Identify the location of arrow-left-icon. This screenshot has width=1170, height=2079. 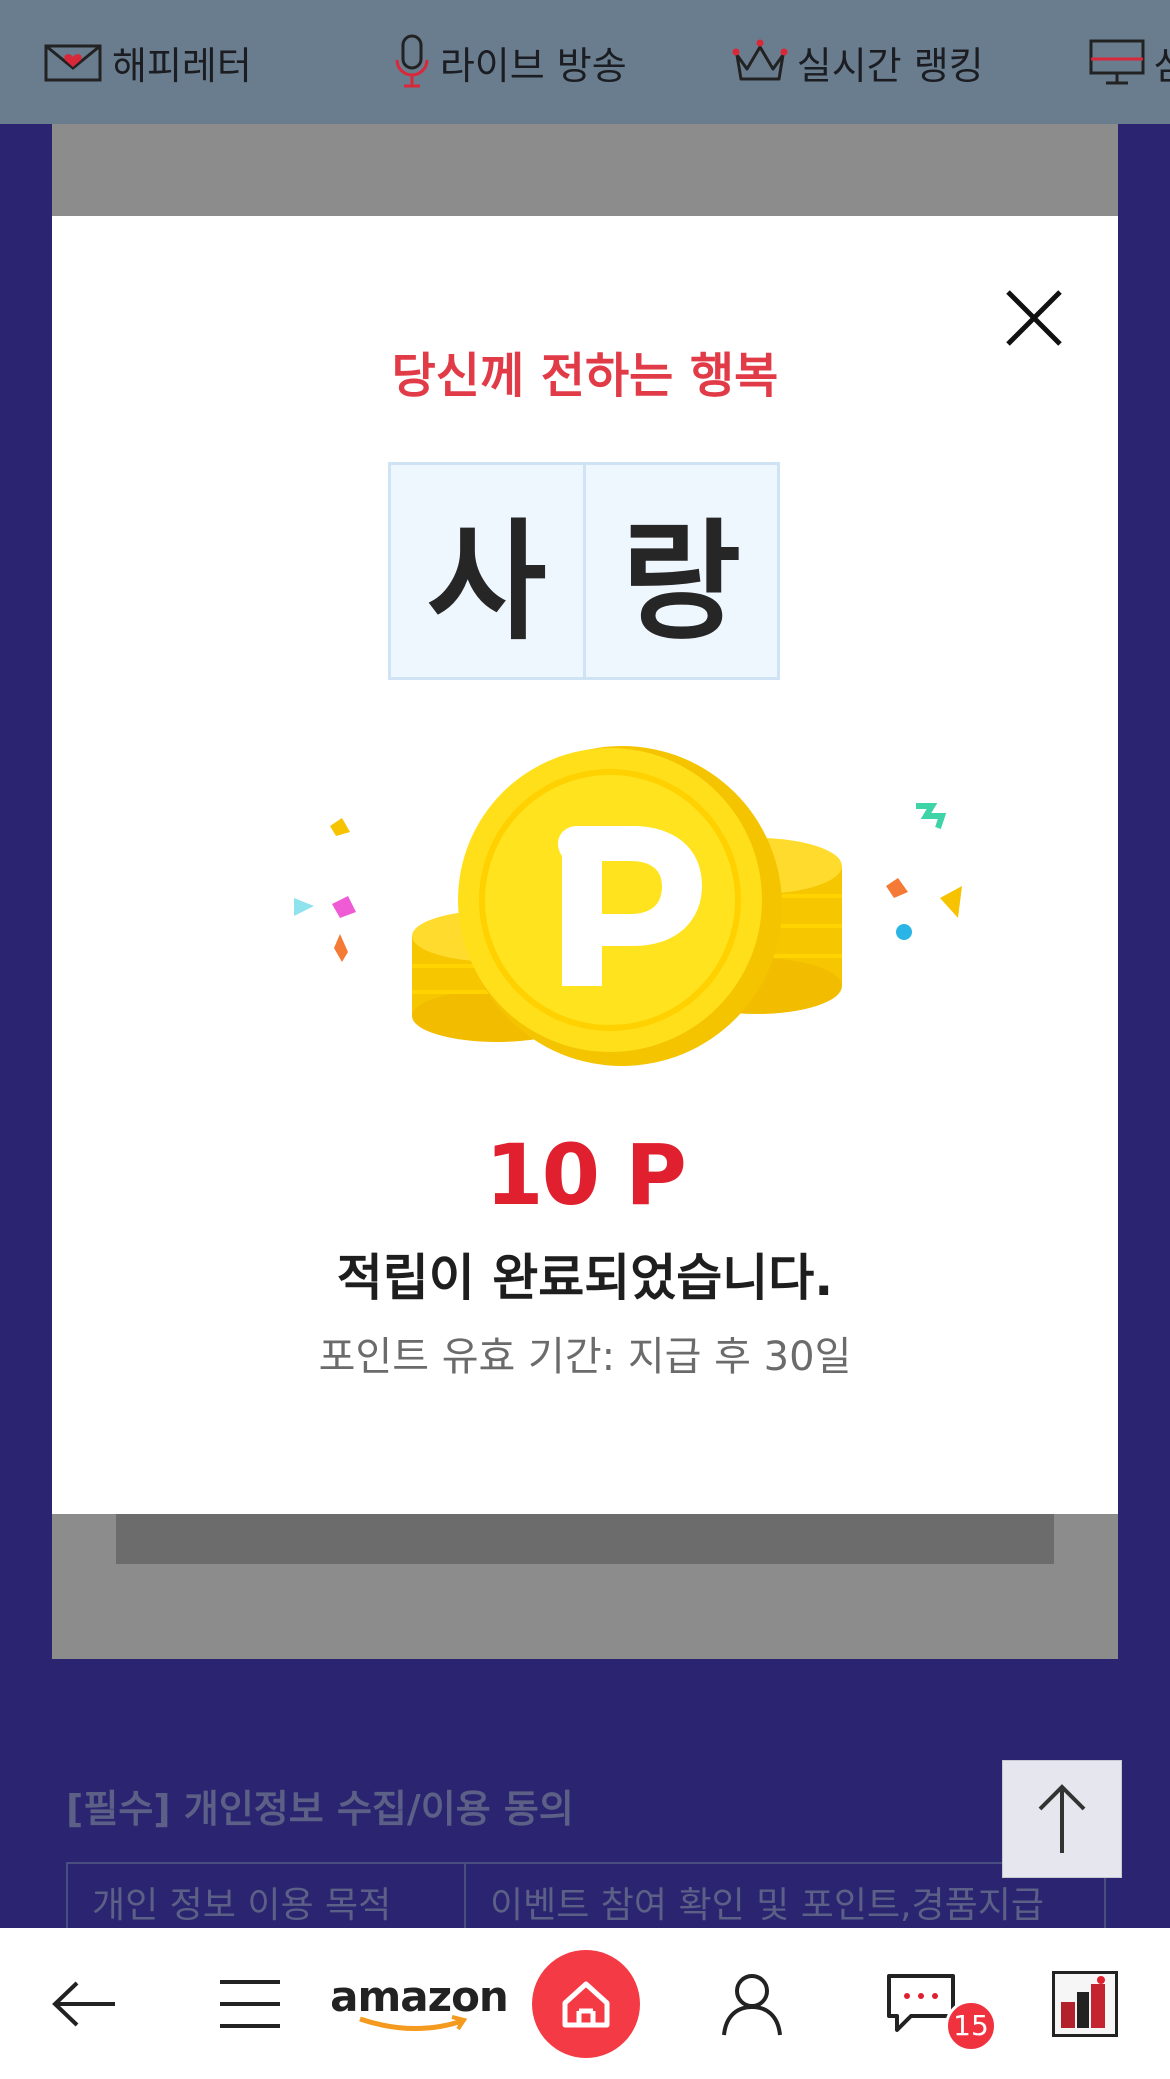
(83, 2003).